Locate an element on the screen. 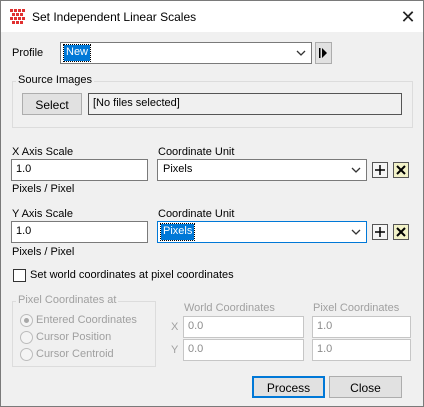  y-add-button is located at coordinates (380, 232).